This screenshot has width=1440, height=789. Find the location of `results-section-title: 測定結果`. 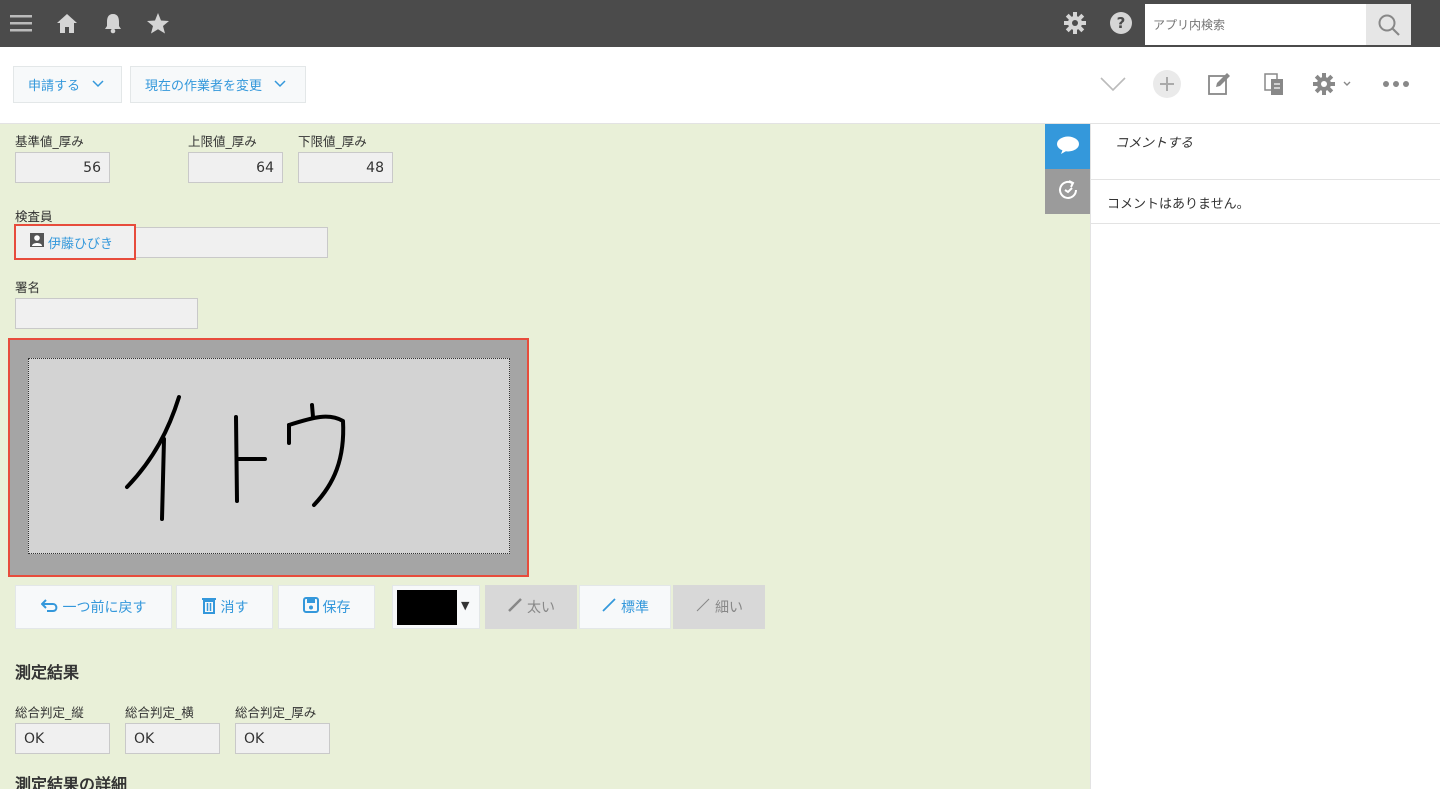

results-section-title: 測定結果 is located at coordinates (47, 672).